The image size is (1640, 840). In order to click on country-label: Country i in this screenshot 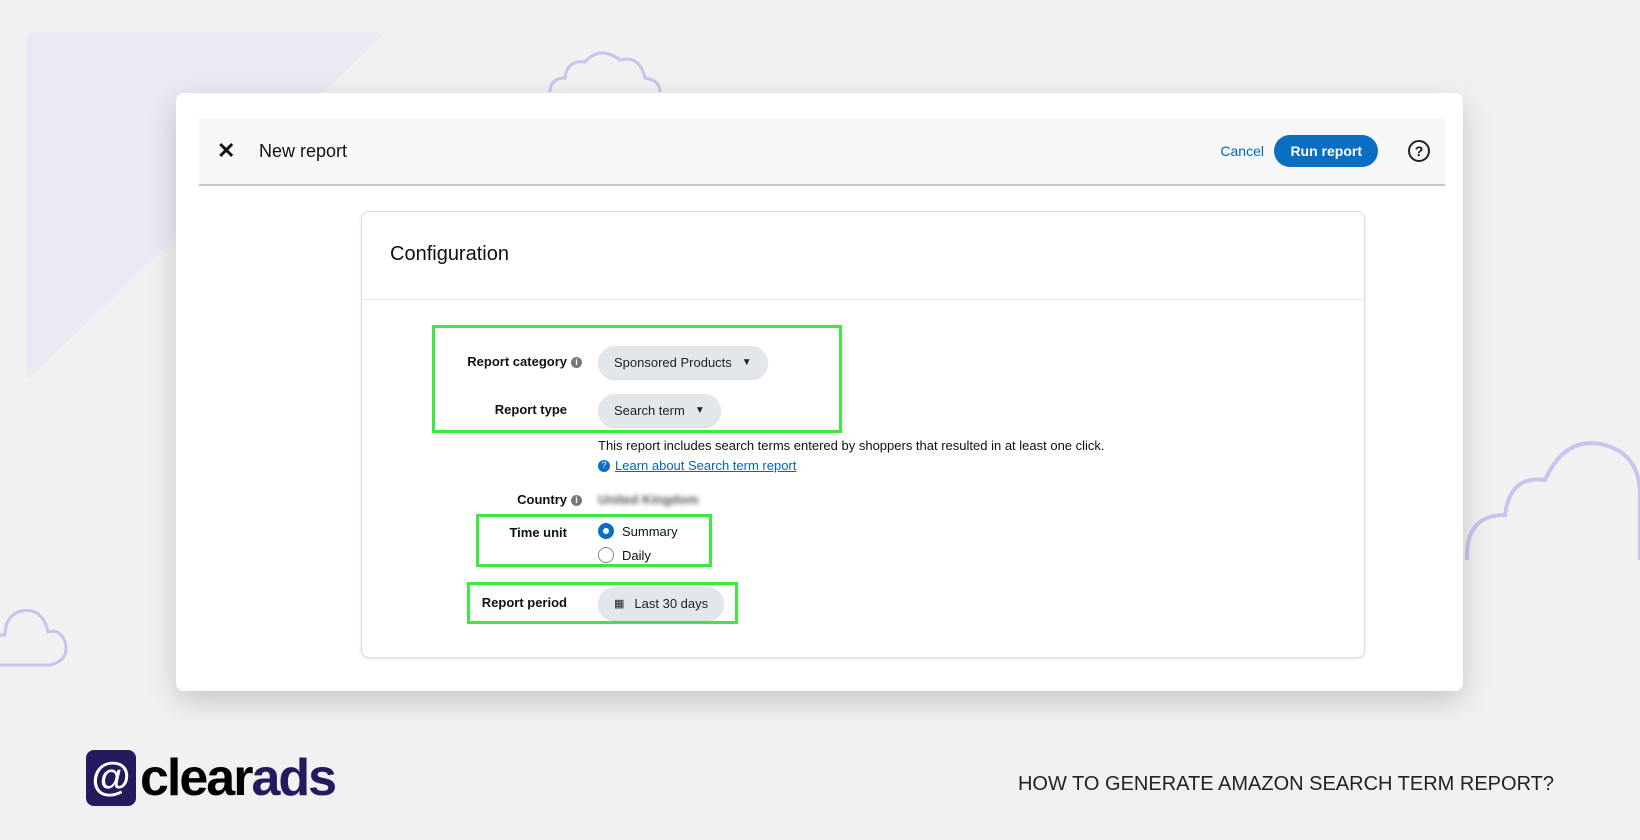, I will do `click(482, 499)`.